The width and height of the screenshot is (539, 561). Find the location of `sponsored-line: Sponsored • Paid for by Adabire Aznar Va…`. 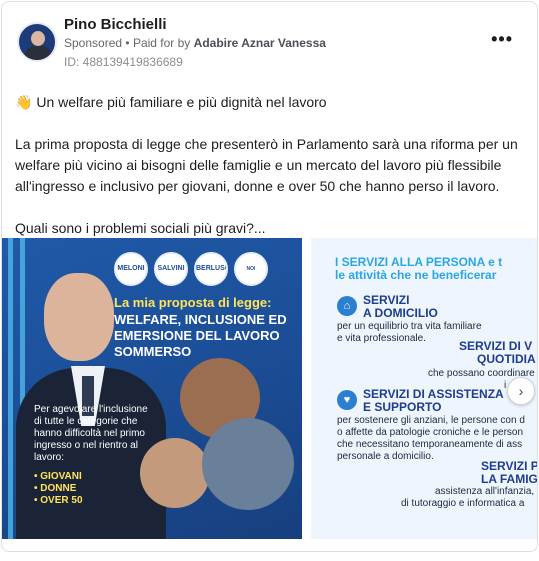

sponsored-line: Sponsored • Paid for by Adabire Aznar Va… is located at coordinates (195, 43).